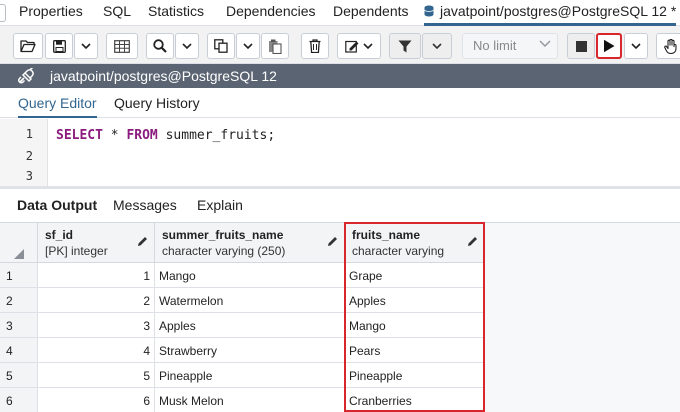 The width and height of the screenshot is (680, 412). What do you see at coordinates (26, 76) in the screenshot?
I see `connection-plug-icon` at bounding box center [26, 76].